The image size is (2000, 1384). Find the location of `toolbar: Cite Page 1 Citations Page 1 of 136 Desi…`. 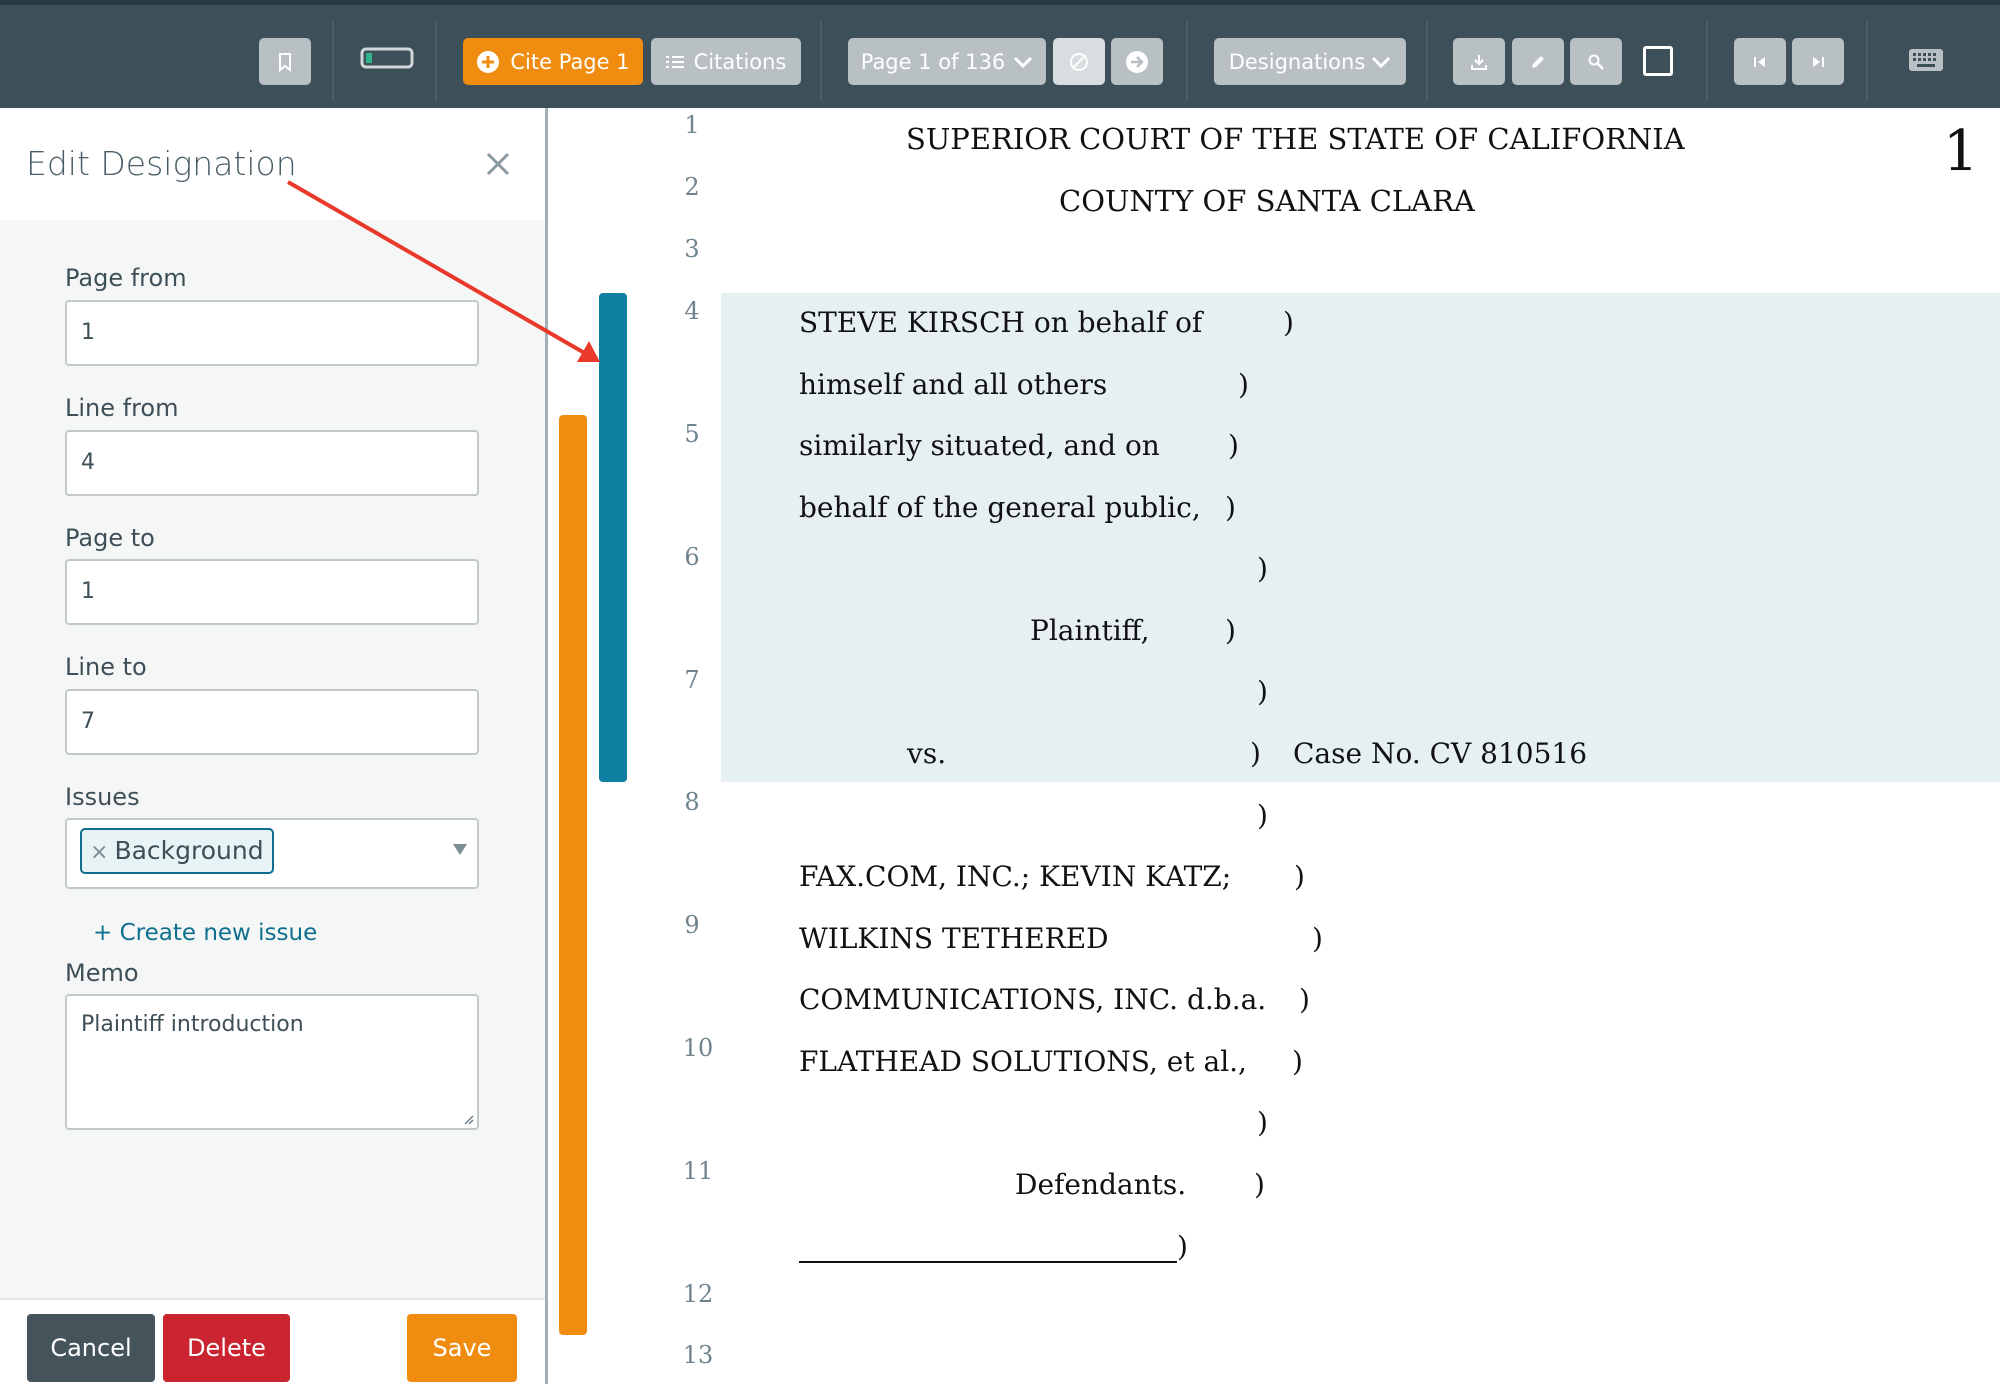

toolbar: Cite Page 1 Citations Page 1 of 136 Desi… is located at coordinates (1000, 54).